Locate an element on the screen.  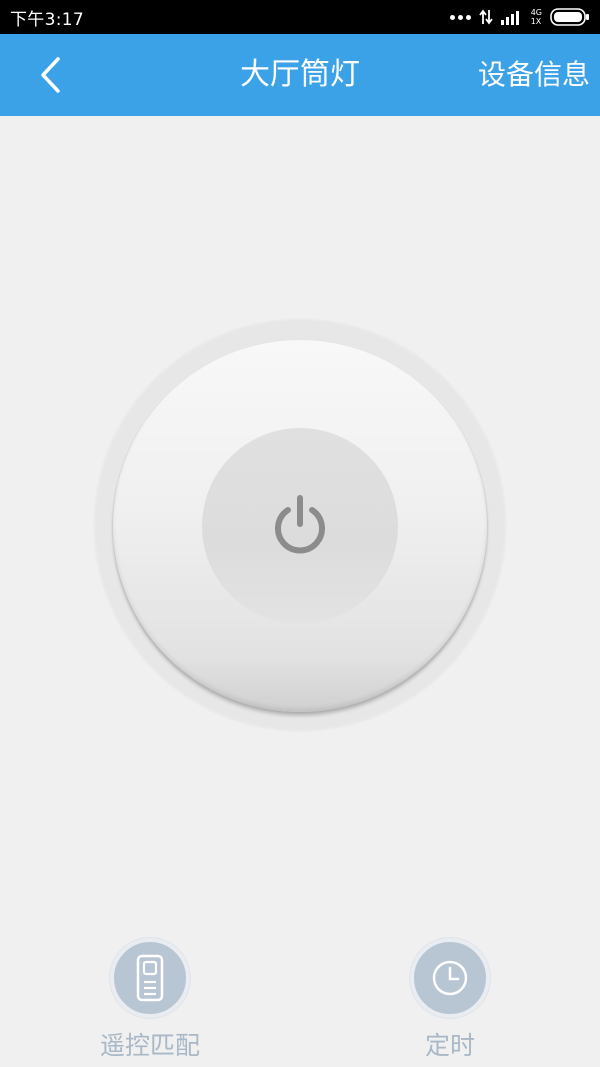
remote-match-button: 遥控匹配 is located at coordinates (150, 1000).